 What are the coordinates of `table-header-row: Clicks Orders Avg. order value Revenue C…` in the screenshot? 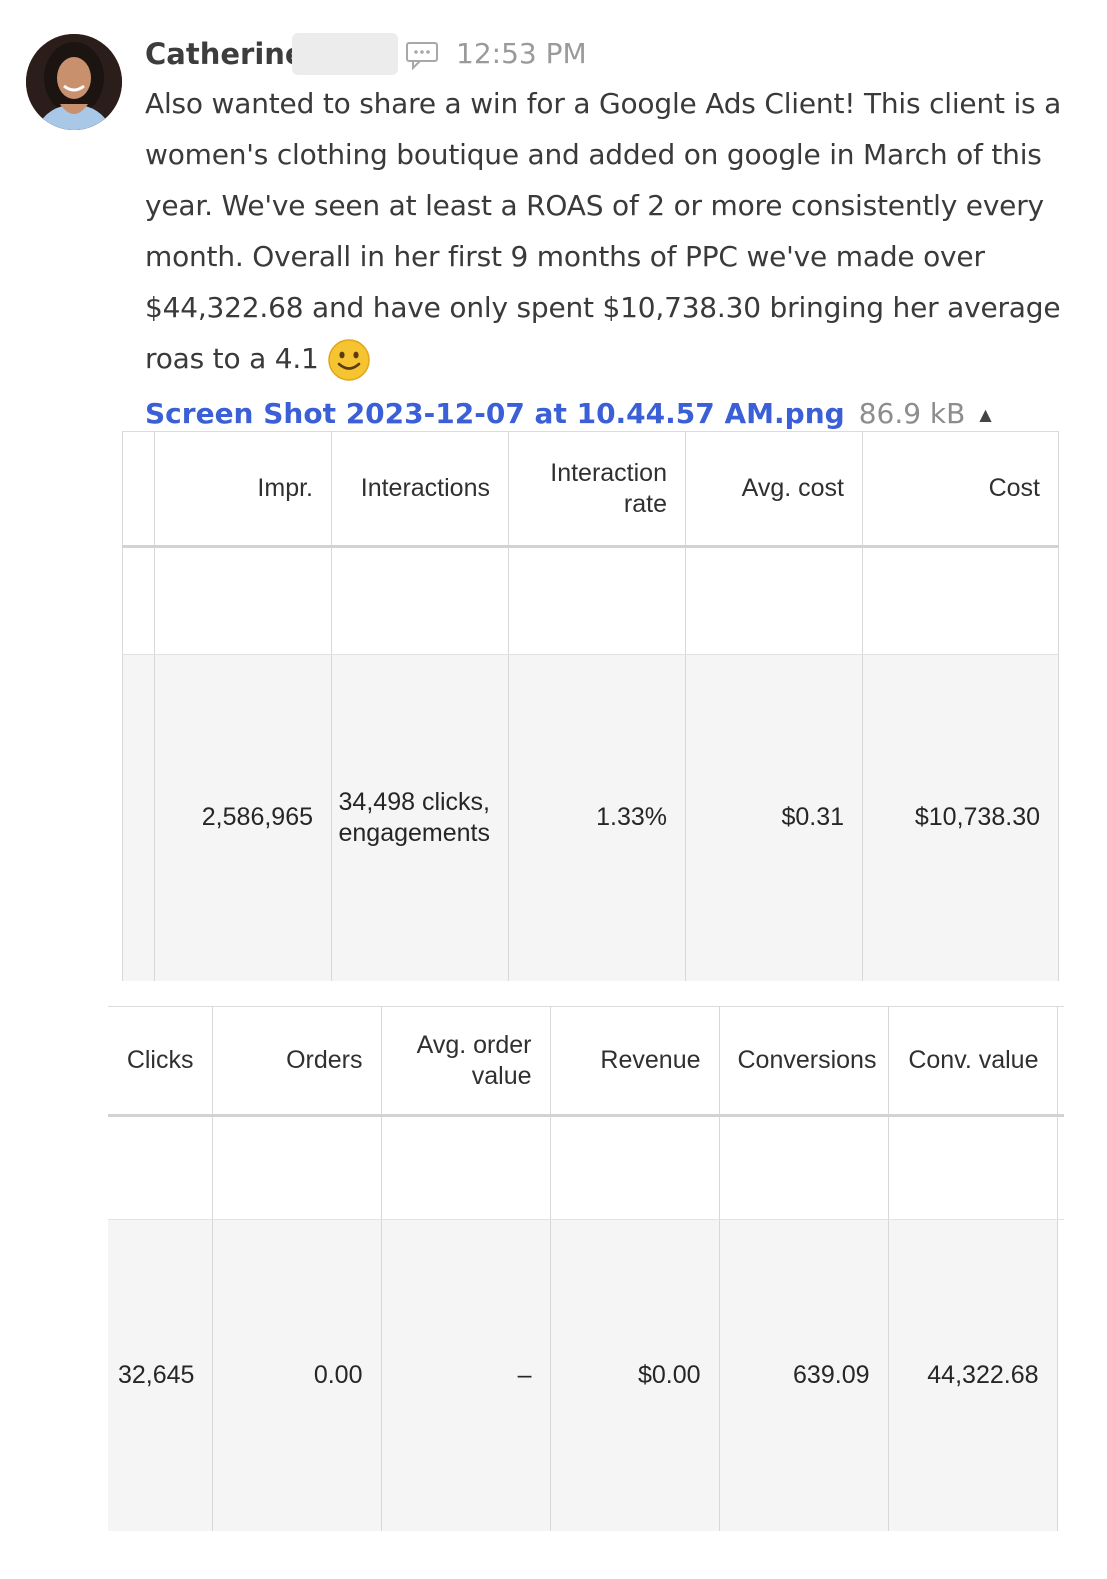 It's located at (586, 1061).